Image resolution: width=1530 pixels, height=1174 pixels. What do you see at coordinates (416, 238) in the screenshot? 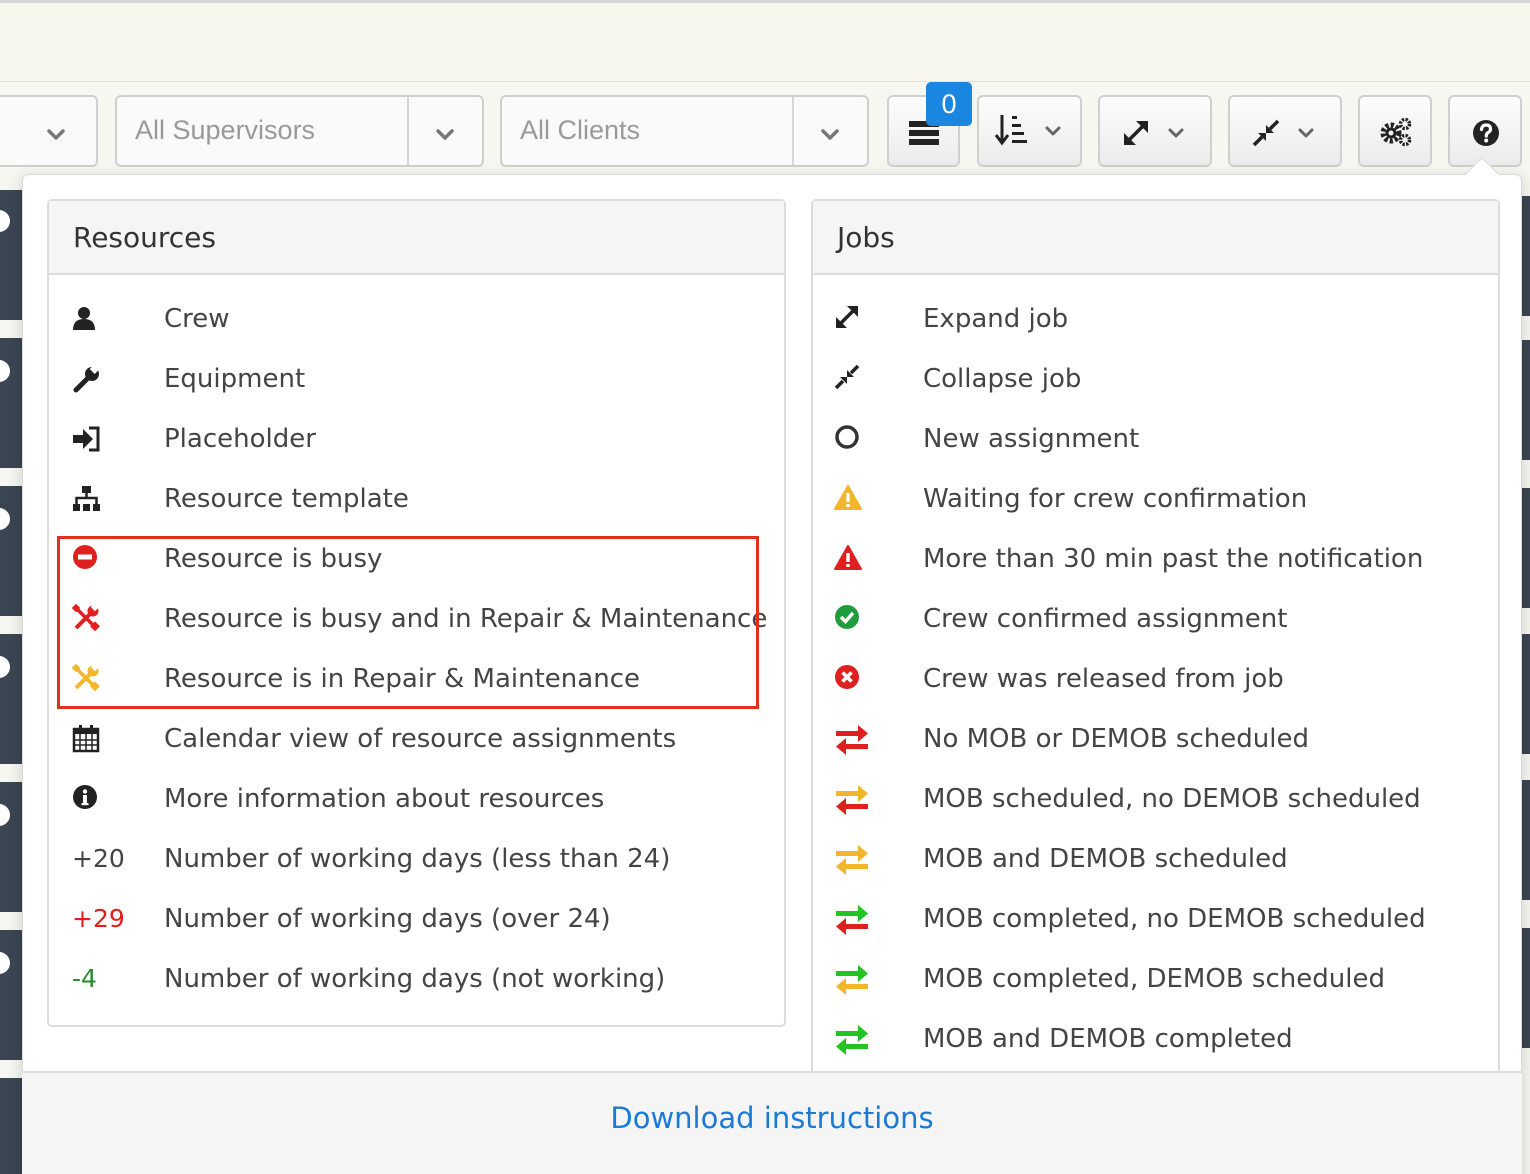
I see `resources-panel-header: Resources` at bounding box center [416, 238].